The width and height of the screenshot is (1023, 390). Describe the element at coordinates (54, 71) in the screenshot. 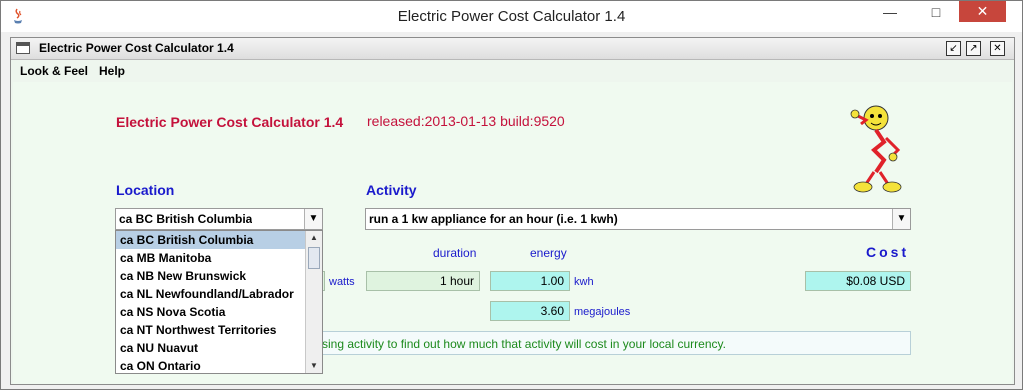

I see `menu-look-and-feel: Look & Feel` at that location.